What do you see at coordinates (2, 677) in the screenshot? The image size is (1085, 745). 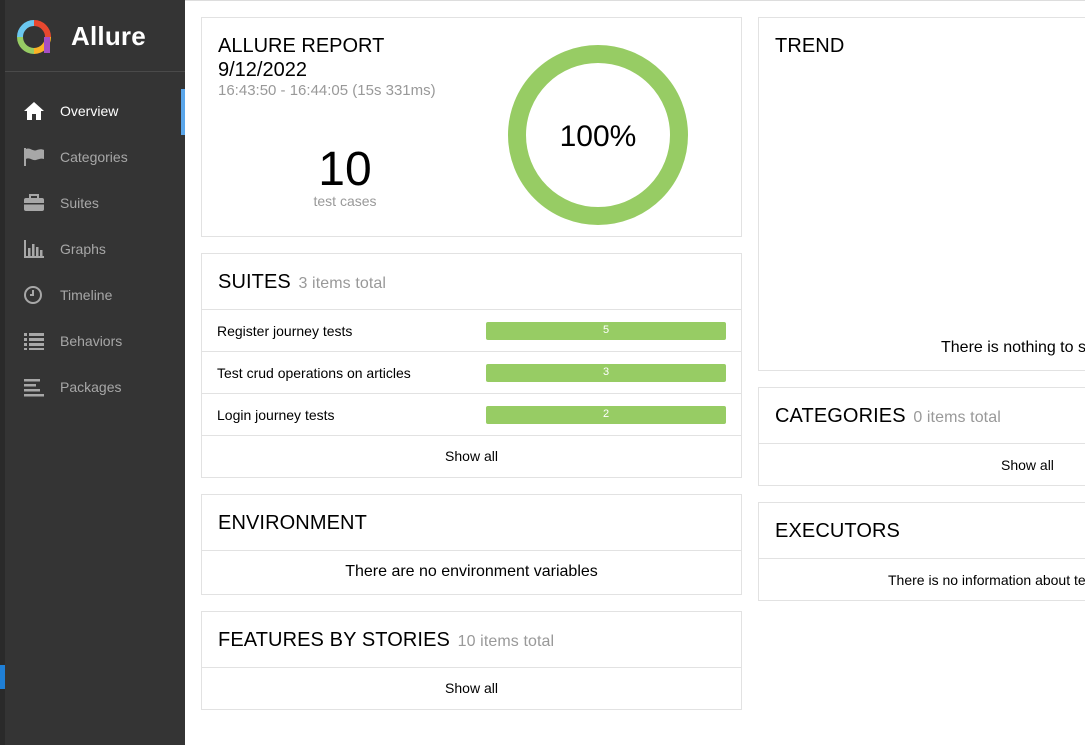 I see `window-edge-accent` at bounding box center [2, 677].